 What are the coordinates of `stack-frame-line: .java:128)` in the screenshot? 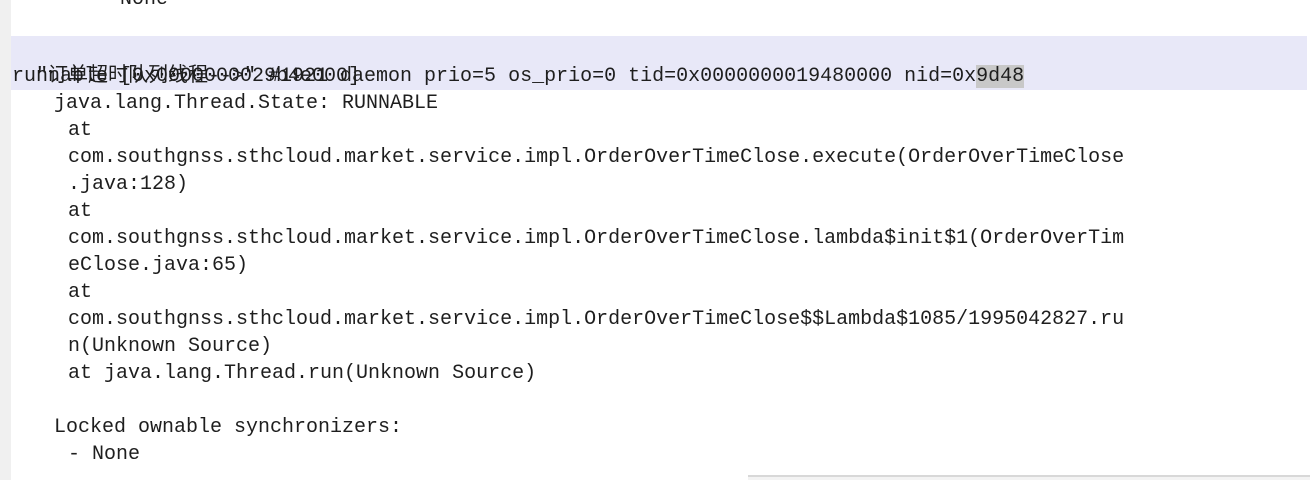 It's located at (128, 184).